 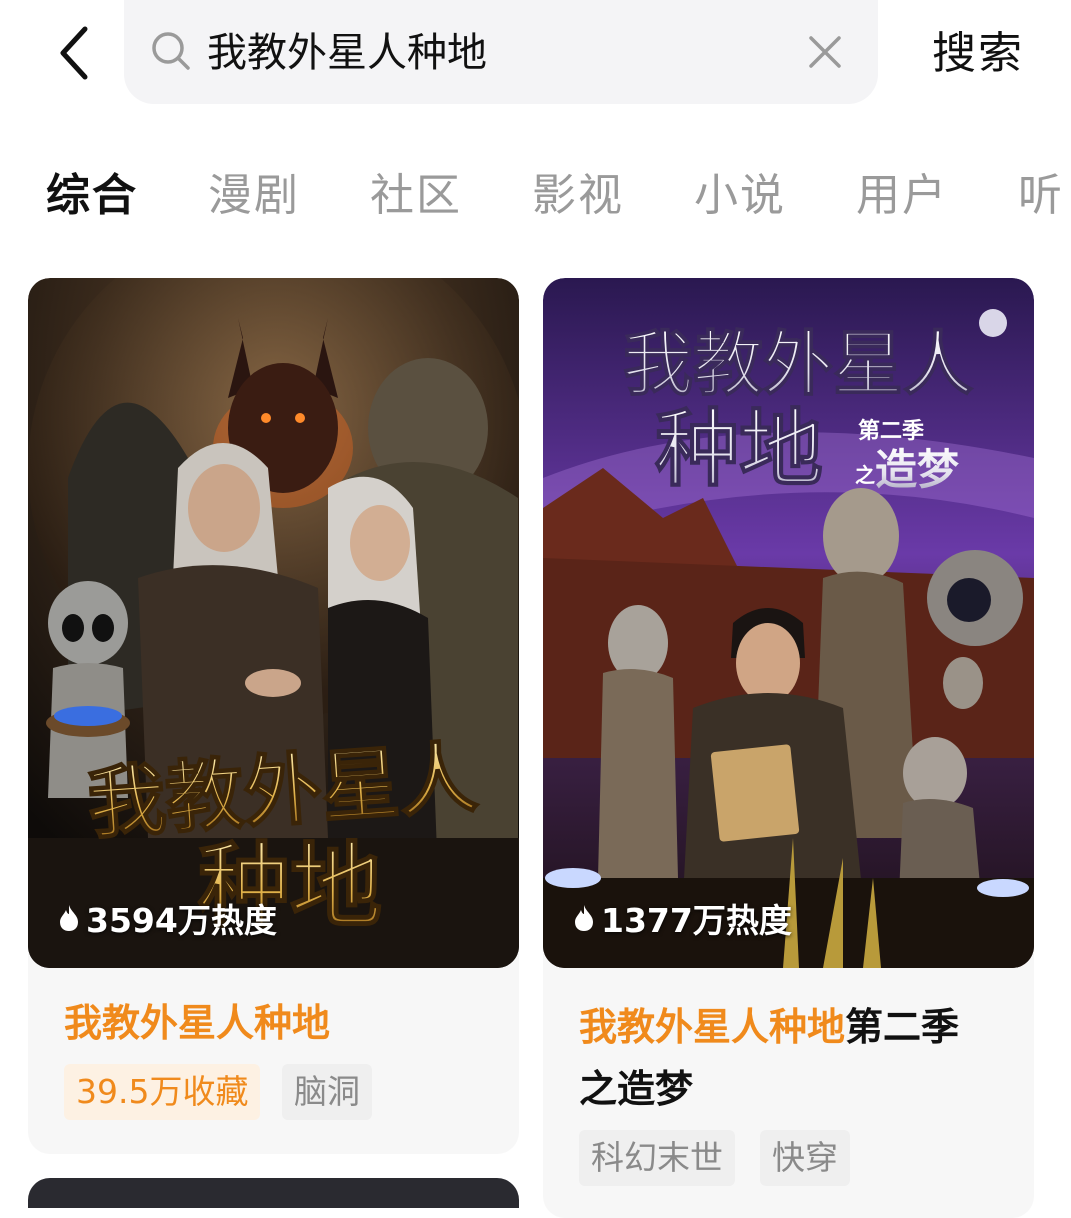 What do you see at coordinates (902, 1027) in the screenshot?
I see `title-rest: 第二季` at bounding box center [902, 1027].